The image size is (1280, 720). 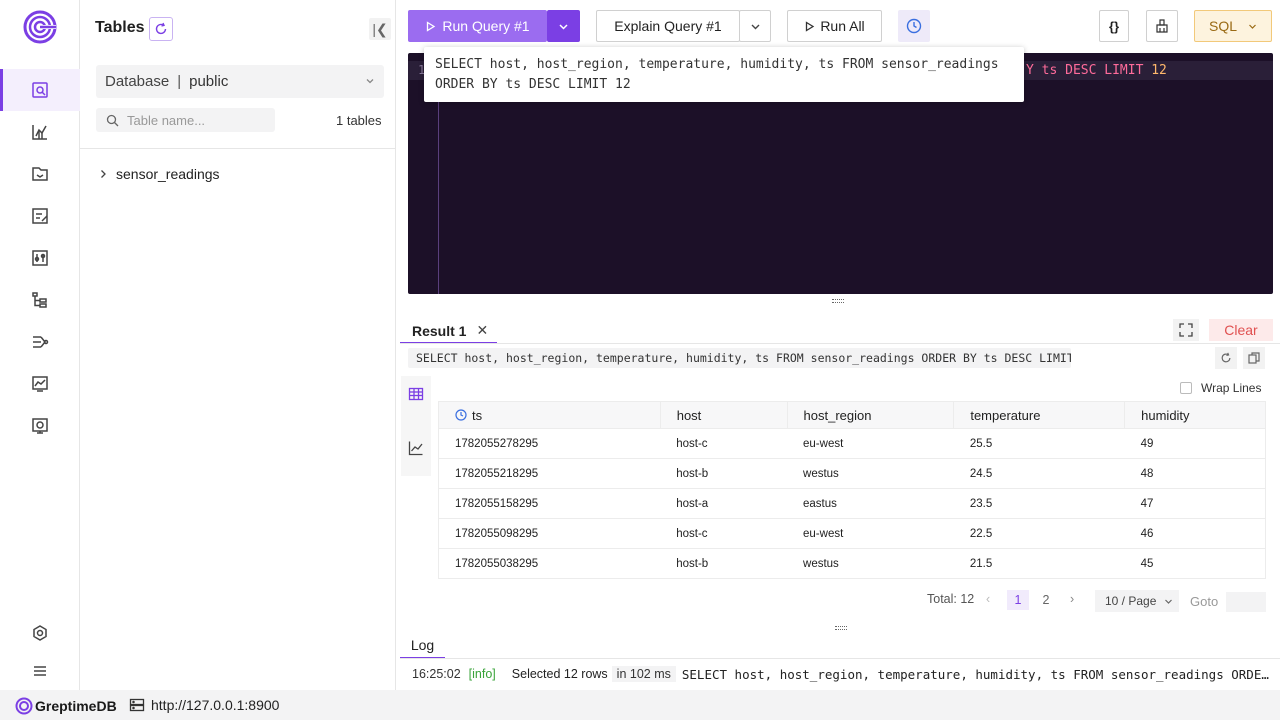 I want to click on nav-monitor-icon, so click(x=40, y=384).